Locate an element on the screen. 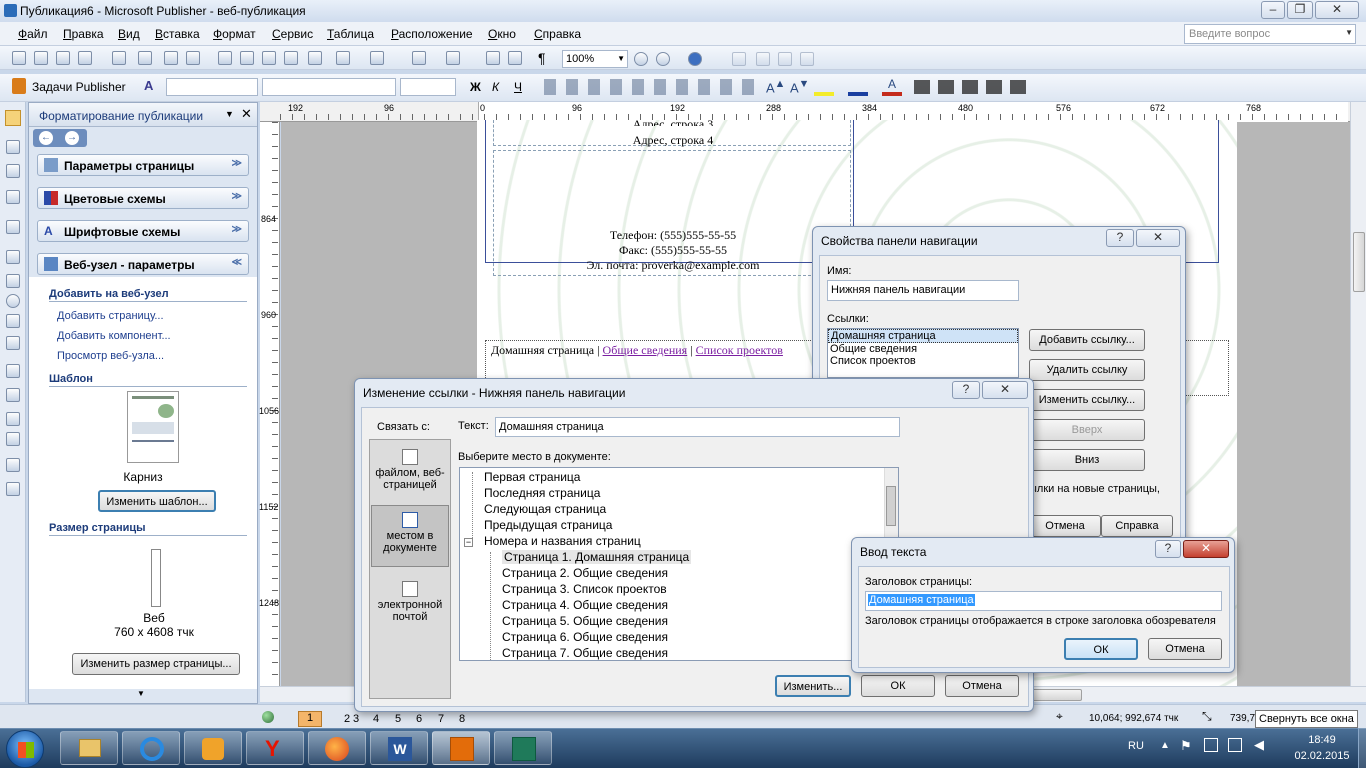 The width and height of the screenshot is (1366, 768). email-text: Эл. почта: proverka@example.com is located at coordinates (673, 265).